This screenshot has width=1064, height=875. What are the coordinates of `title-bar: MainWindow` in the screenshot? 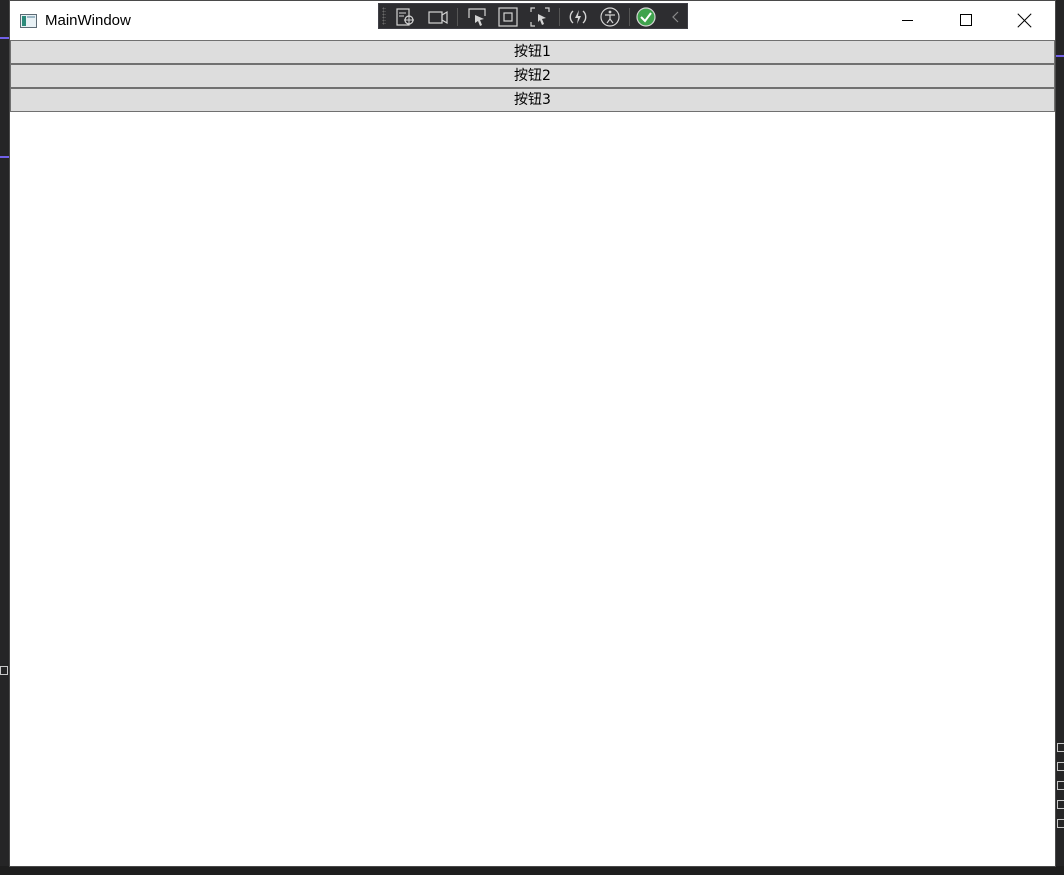 It's located at (532, 20).